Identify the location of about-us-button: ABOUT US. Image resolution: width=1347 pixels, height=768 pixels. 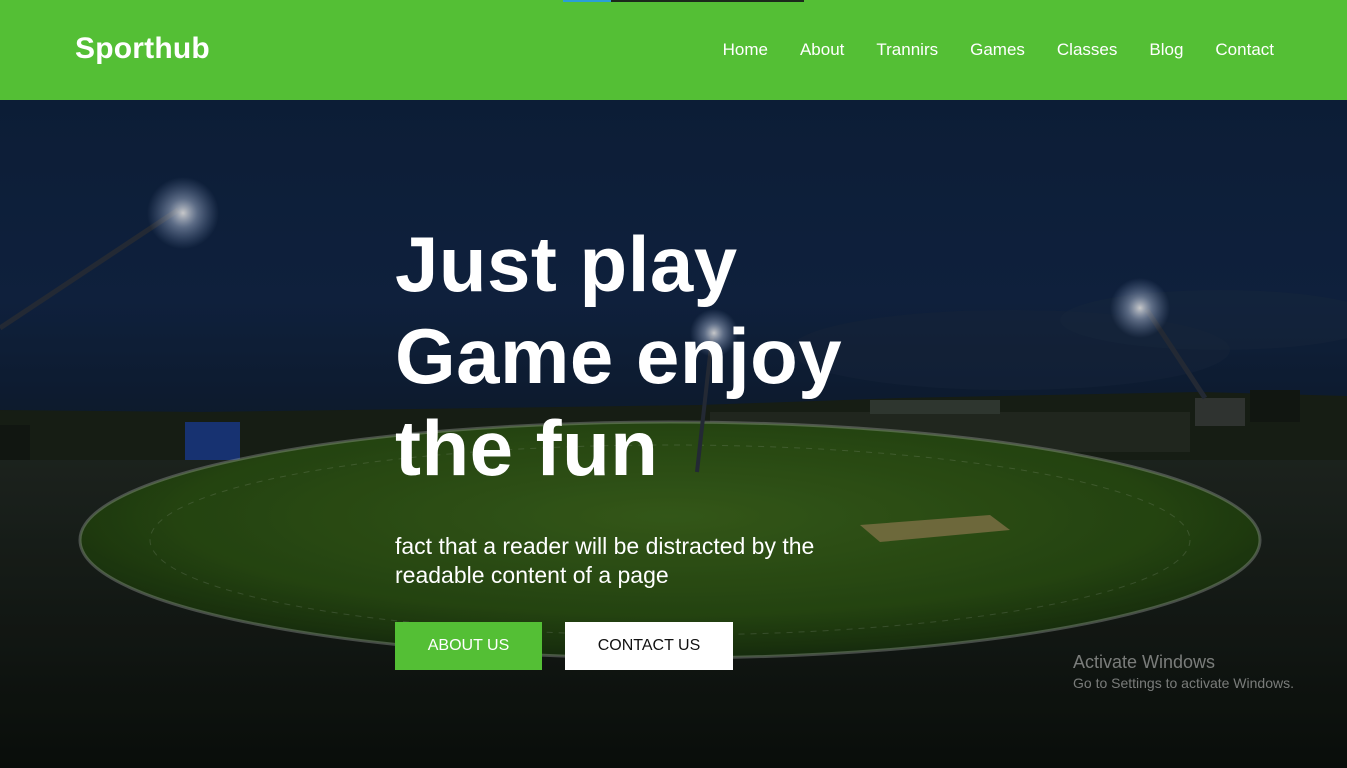
(468, 646).